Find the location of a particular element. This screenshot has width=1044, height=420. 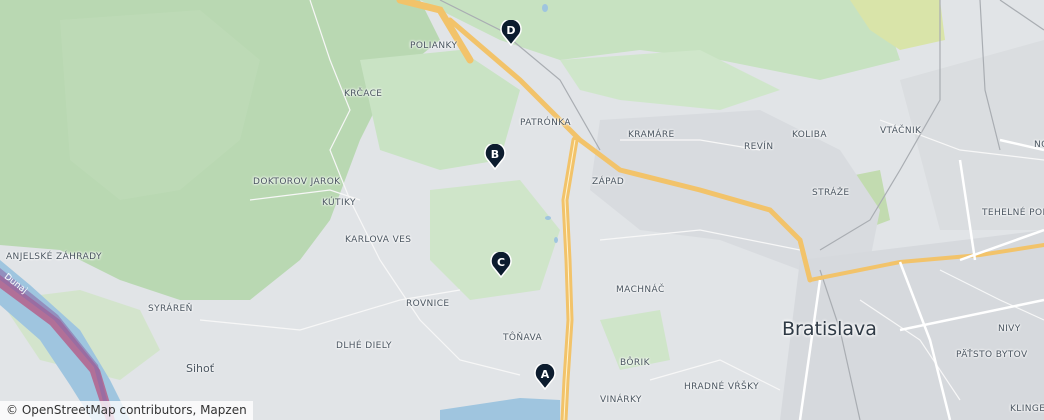

district-label: NO is located at coordinates (1039, 145).